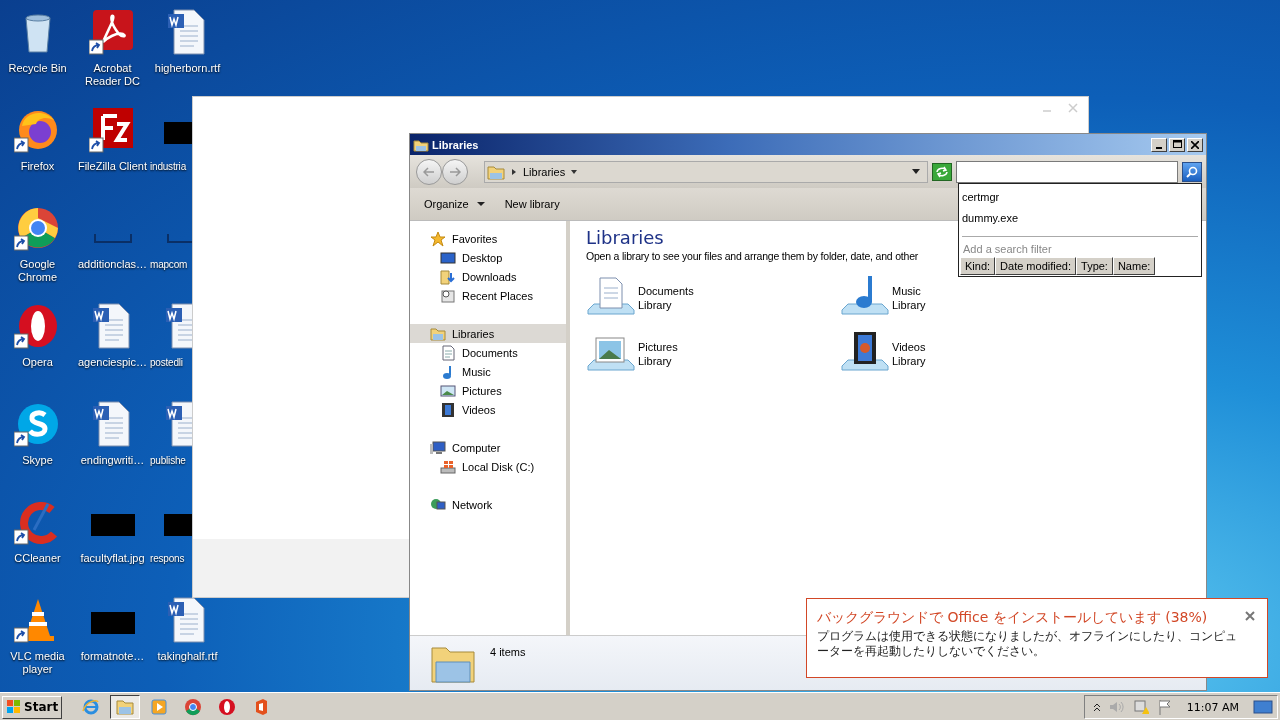  I want to click on nav-item: Music, so click(488, 371).